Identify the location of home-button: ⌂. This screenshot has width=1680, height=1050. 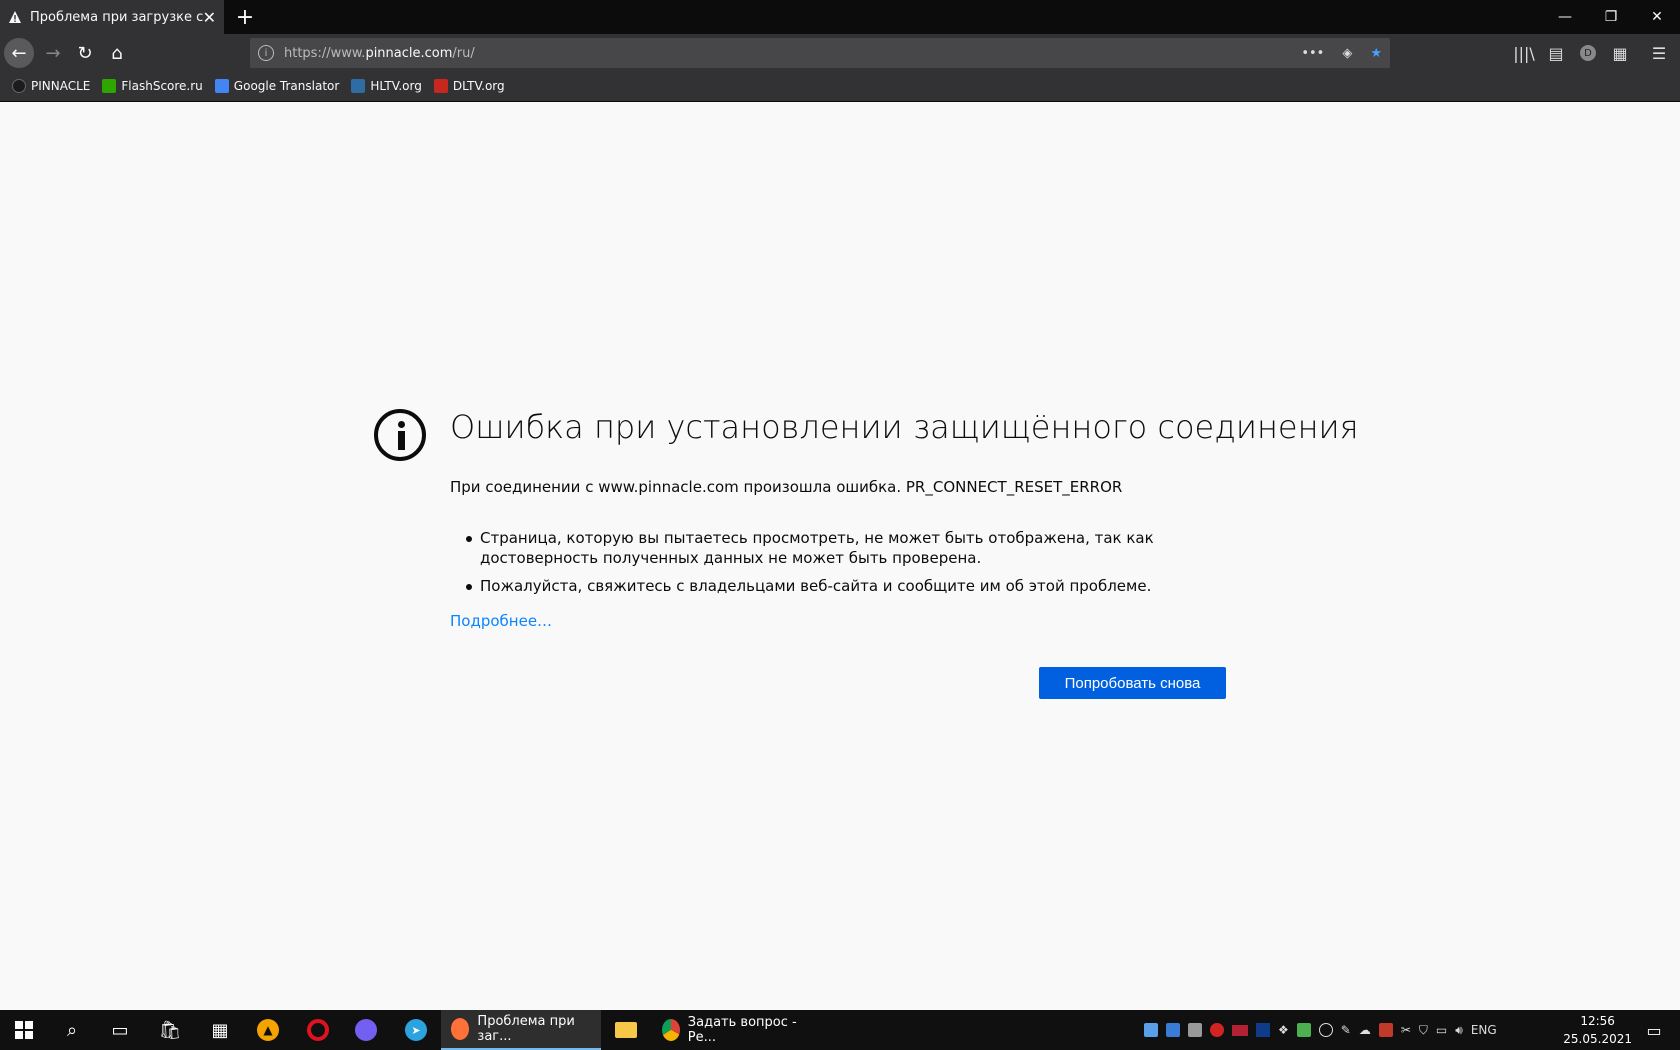
(117, 53).